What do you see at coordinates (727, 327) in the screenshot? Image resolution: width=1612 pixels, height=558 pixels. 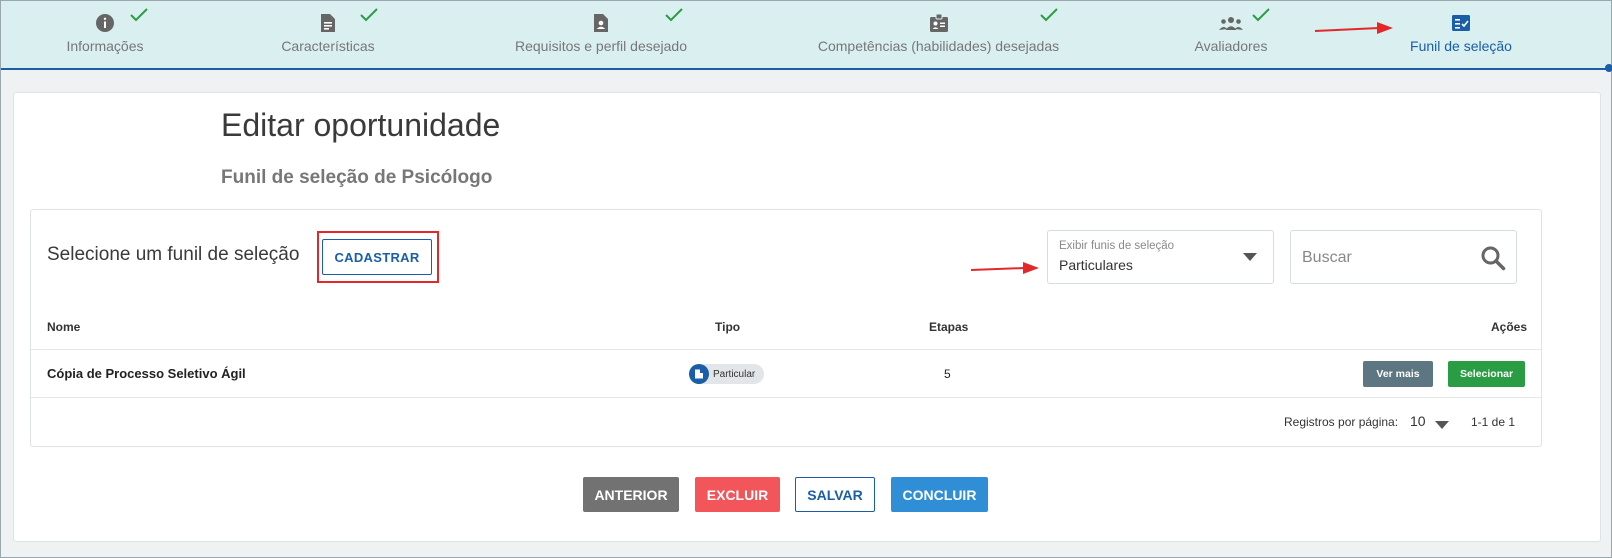 I see `header-tipo: Tipo` at bounding box center [727, 327].